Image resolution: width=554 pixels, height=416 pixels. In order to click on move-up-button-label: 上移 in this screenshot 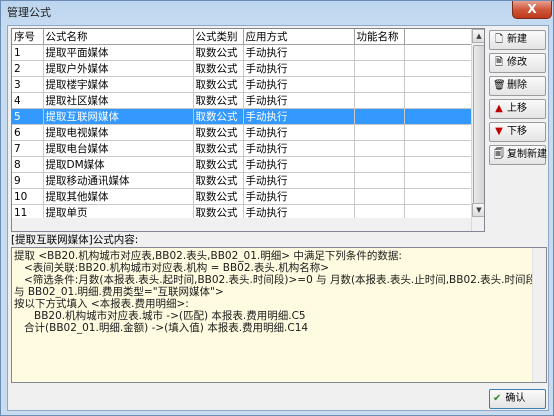, I will do `click(517, 108)`.